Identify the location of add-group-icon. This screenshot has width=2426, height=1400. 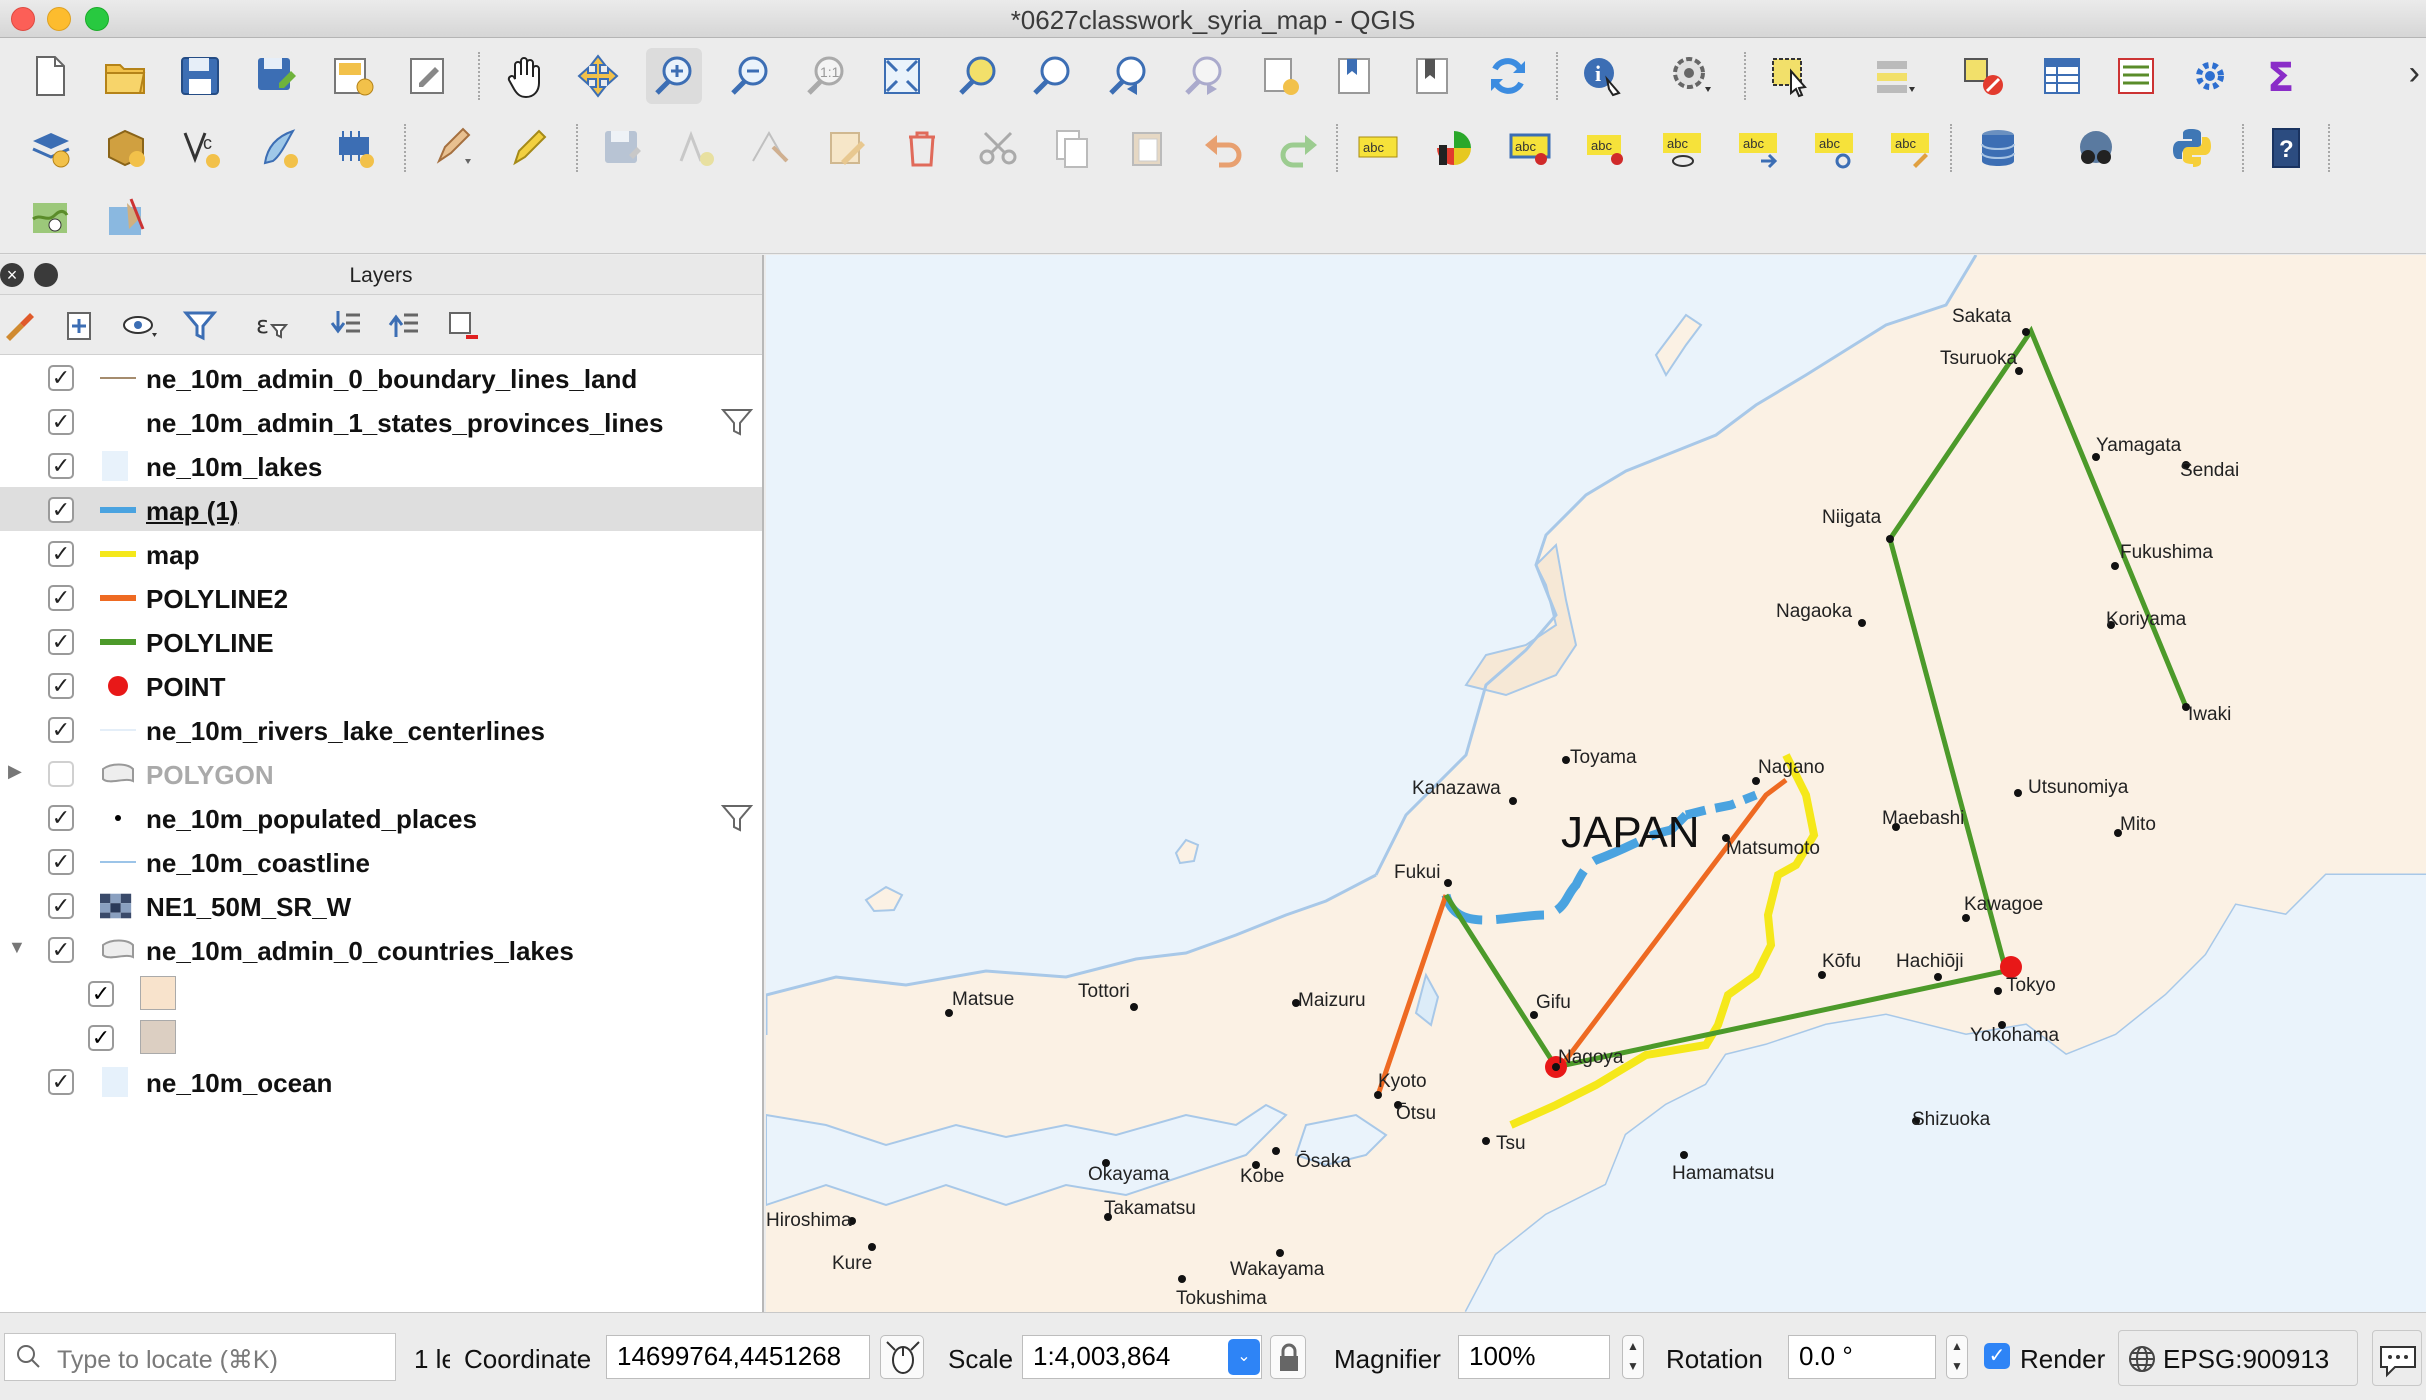
(80, 325).